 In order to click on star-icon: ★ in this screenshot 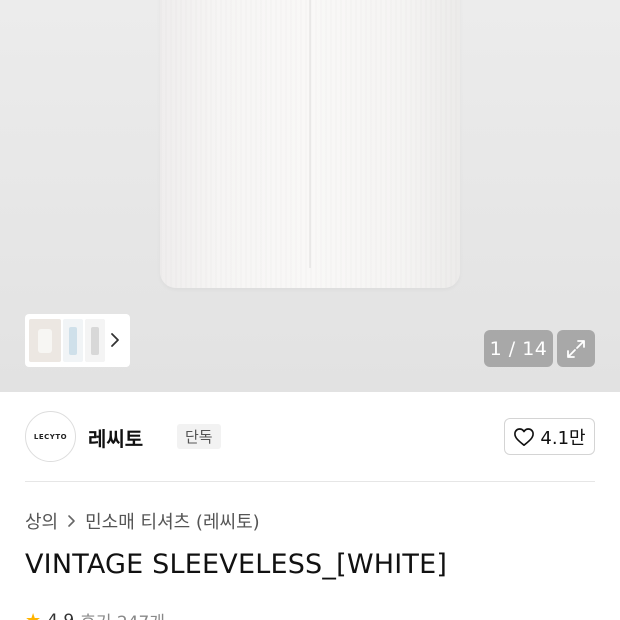, I will do `click(33, 615)`.